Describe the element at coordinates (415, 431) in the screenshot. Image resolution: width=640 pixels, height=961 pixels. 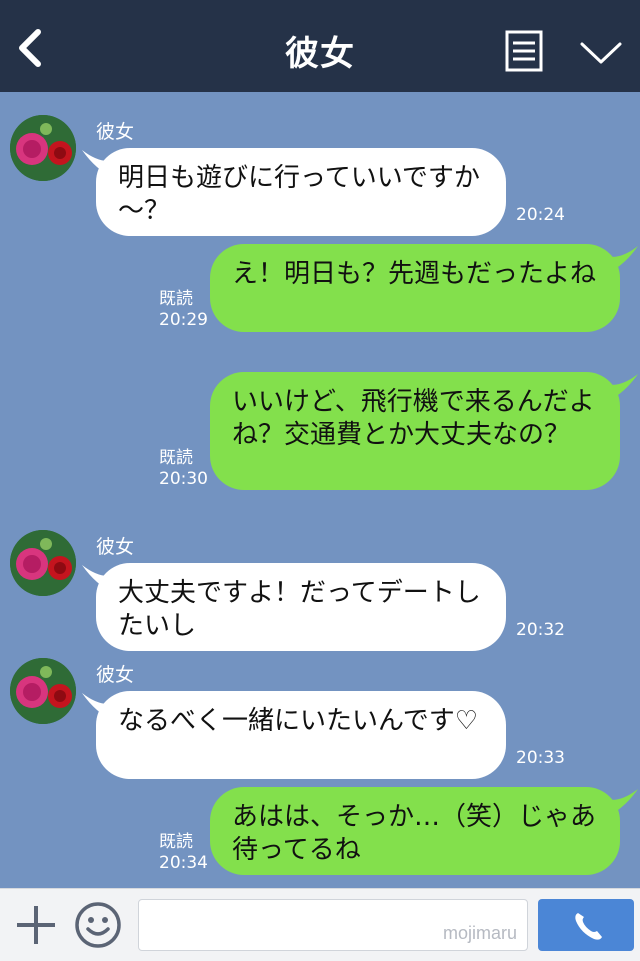
I see `message-bubble-outgoing: いいけど、飛行機で来るんだよね？交通費とか大丈夫なの？` at that location.